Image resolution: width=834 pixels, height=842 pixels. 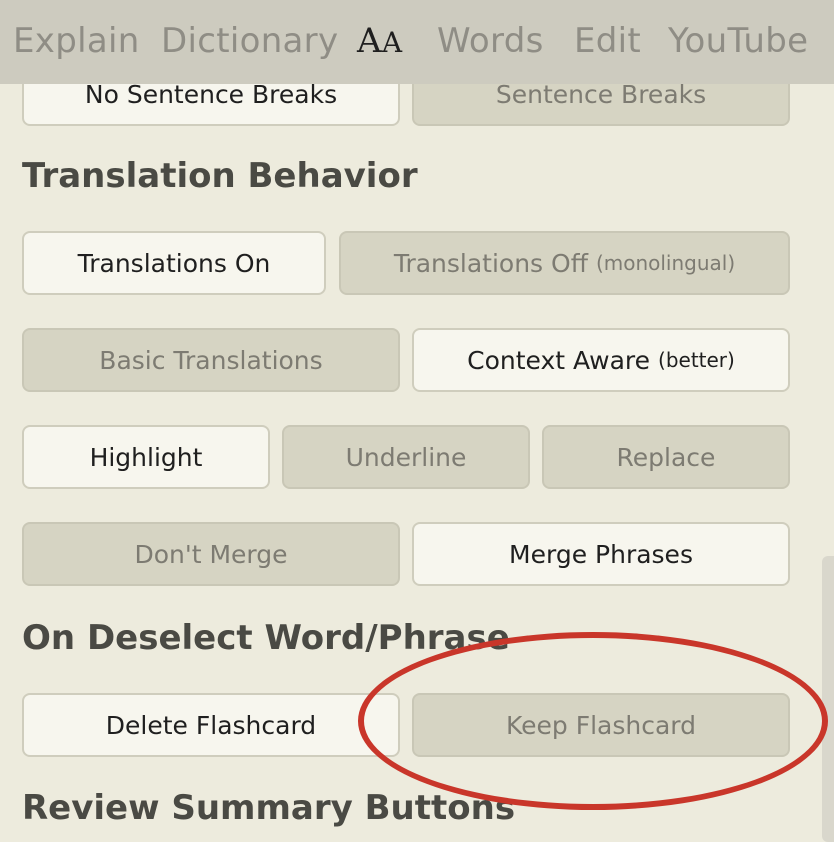 I want to click on replace-label: Replace, so click(x=666, y=457).